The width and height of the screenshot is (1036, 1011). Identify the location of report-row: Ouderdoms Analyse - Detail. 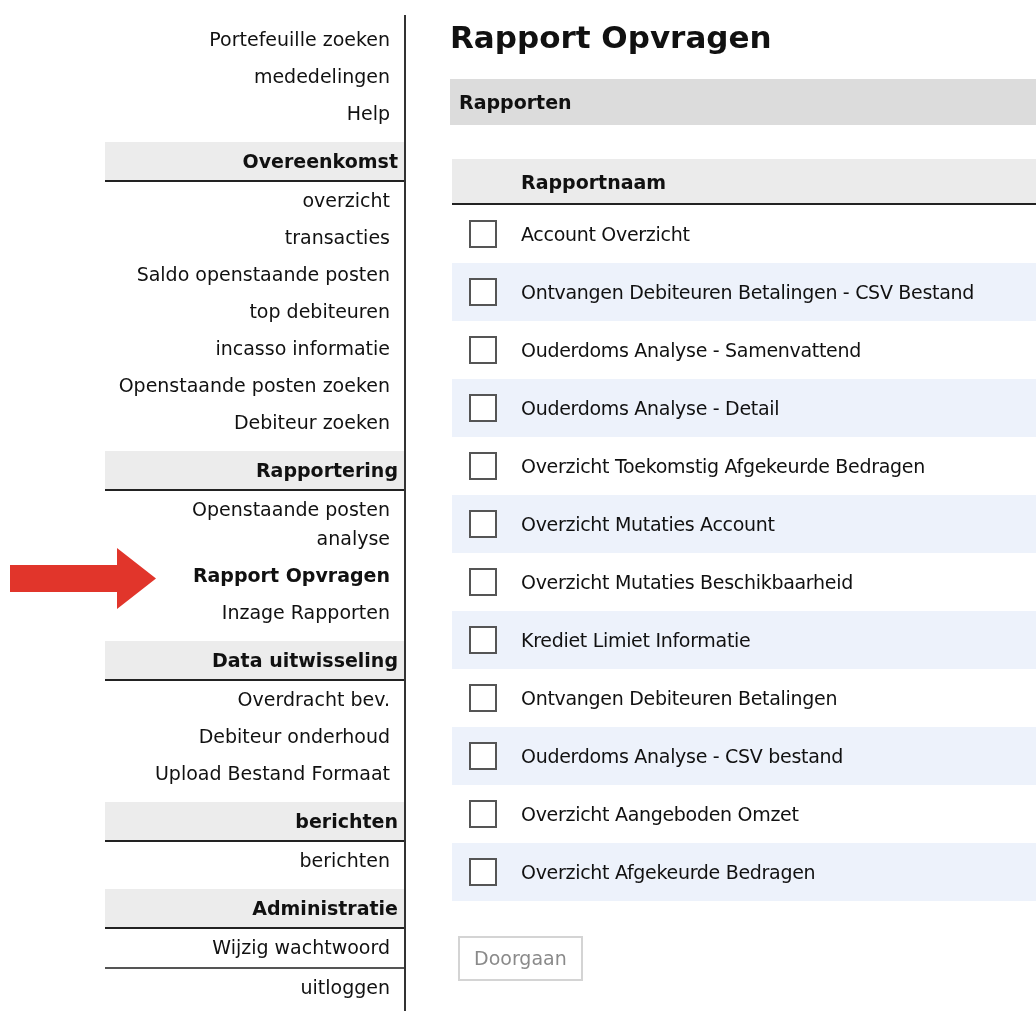
(744, 408).